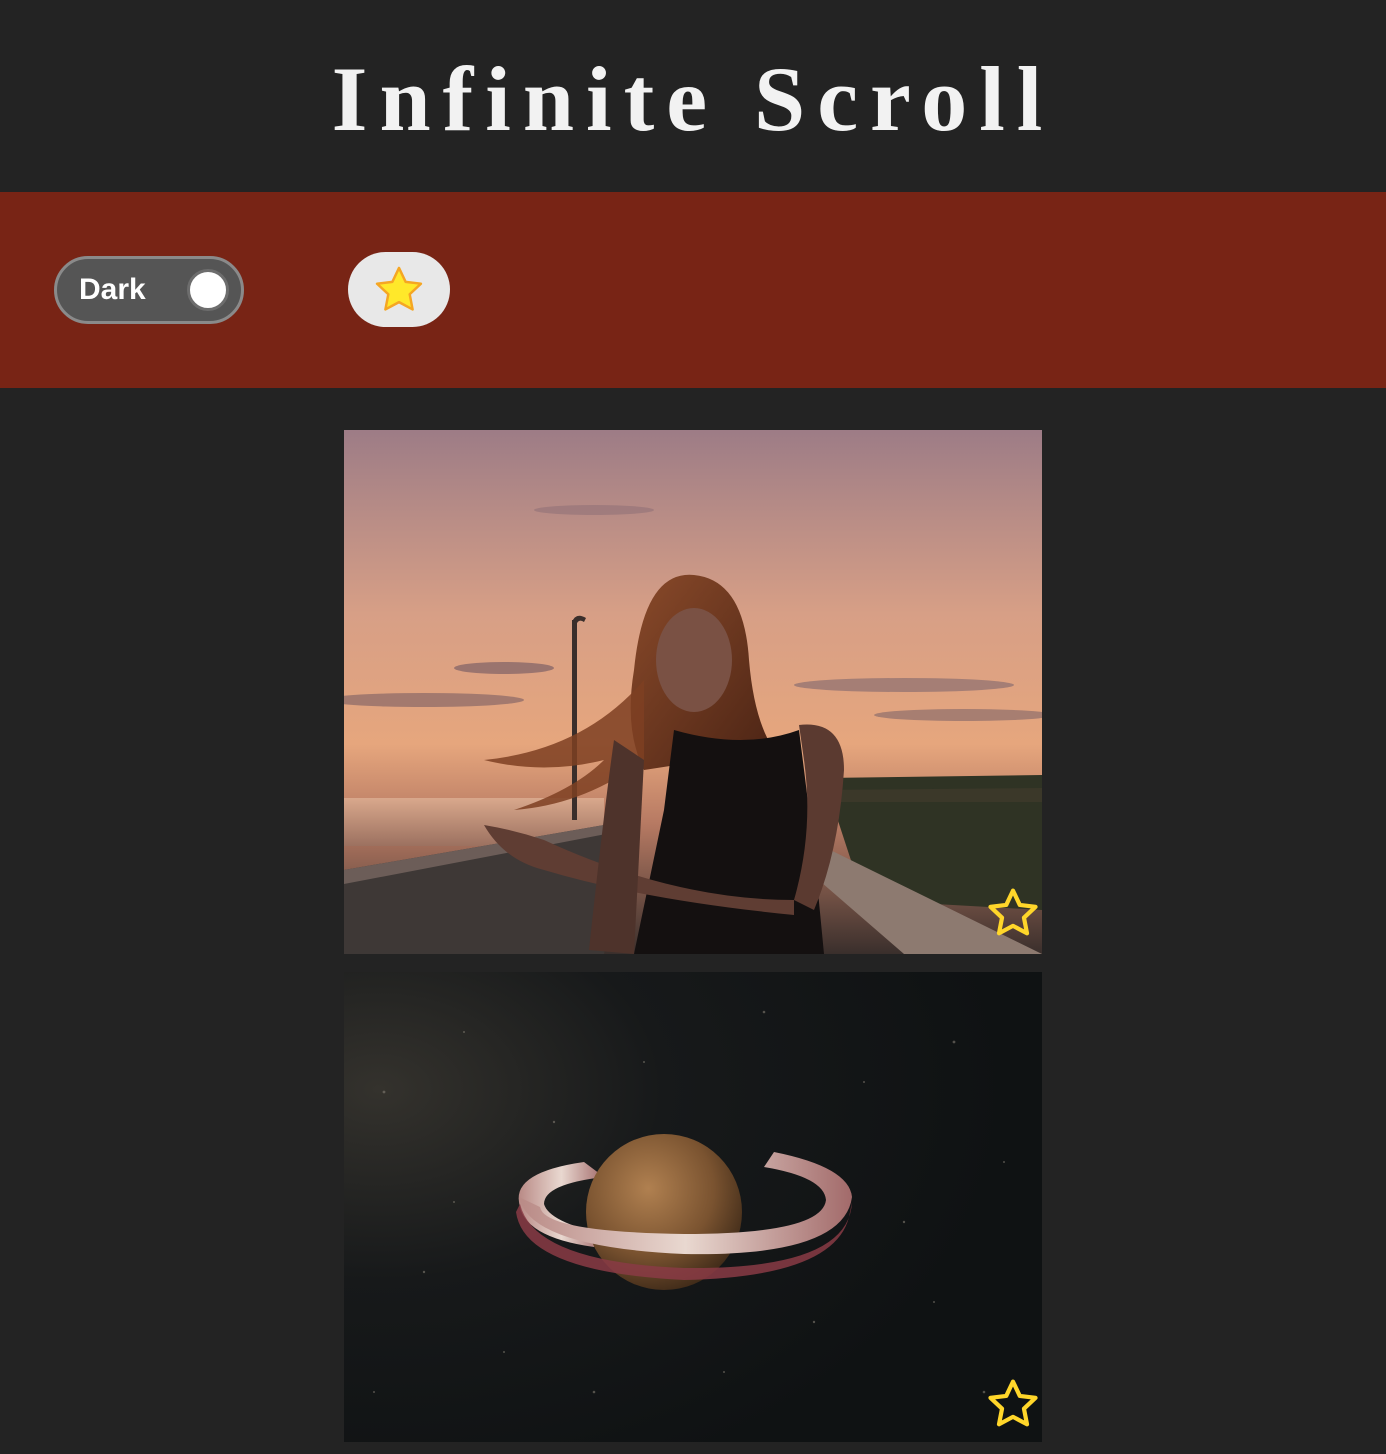 The width and height of the screenshot is (1386, 1454). I want to click on page-title: Infinite Scroll, so click(693, 99).